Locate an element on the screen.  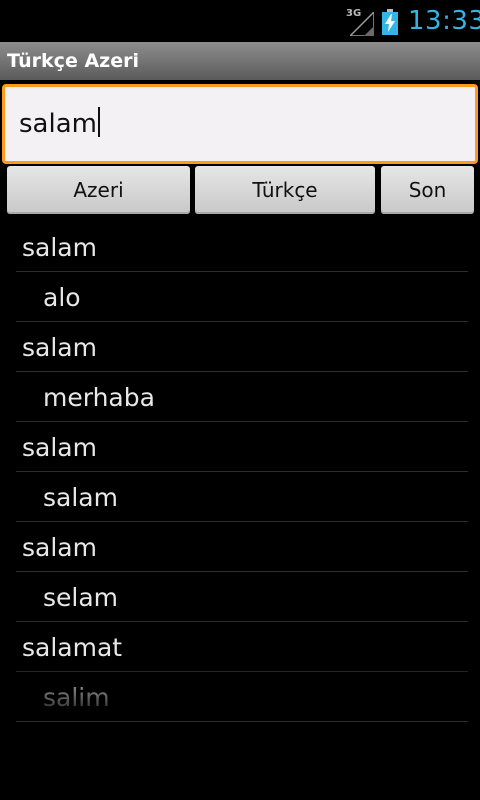
son-button: Son is located at coordinates (427, 190).